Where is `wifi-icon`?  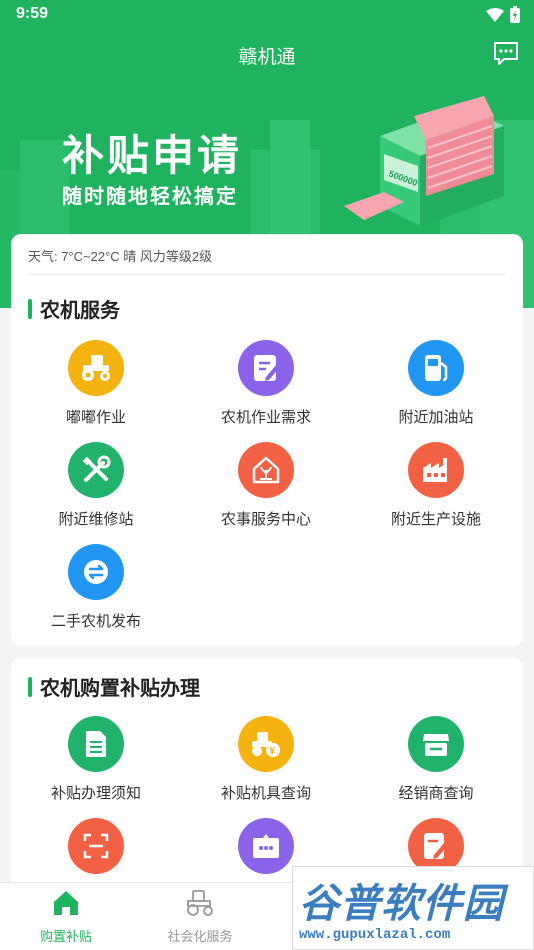 wifi-icon is located at coordinates (495, 14).